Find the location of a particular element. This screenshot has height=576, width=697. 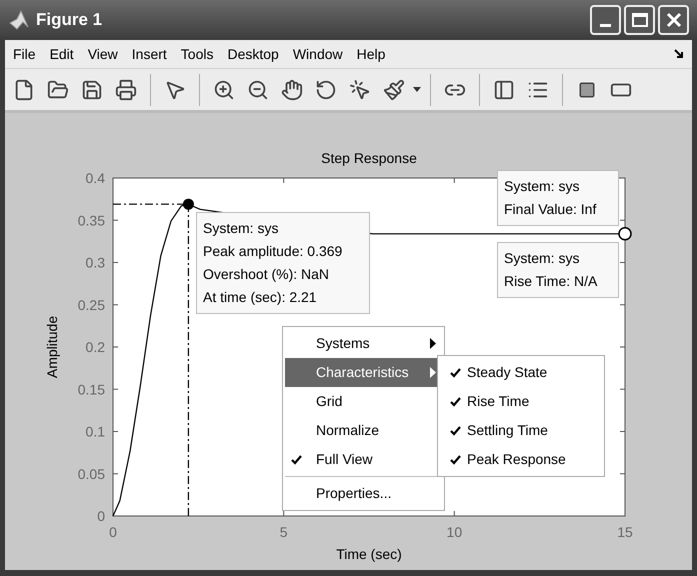

tick-label: 0.2 is located at coordinates (95, 347).